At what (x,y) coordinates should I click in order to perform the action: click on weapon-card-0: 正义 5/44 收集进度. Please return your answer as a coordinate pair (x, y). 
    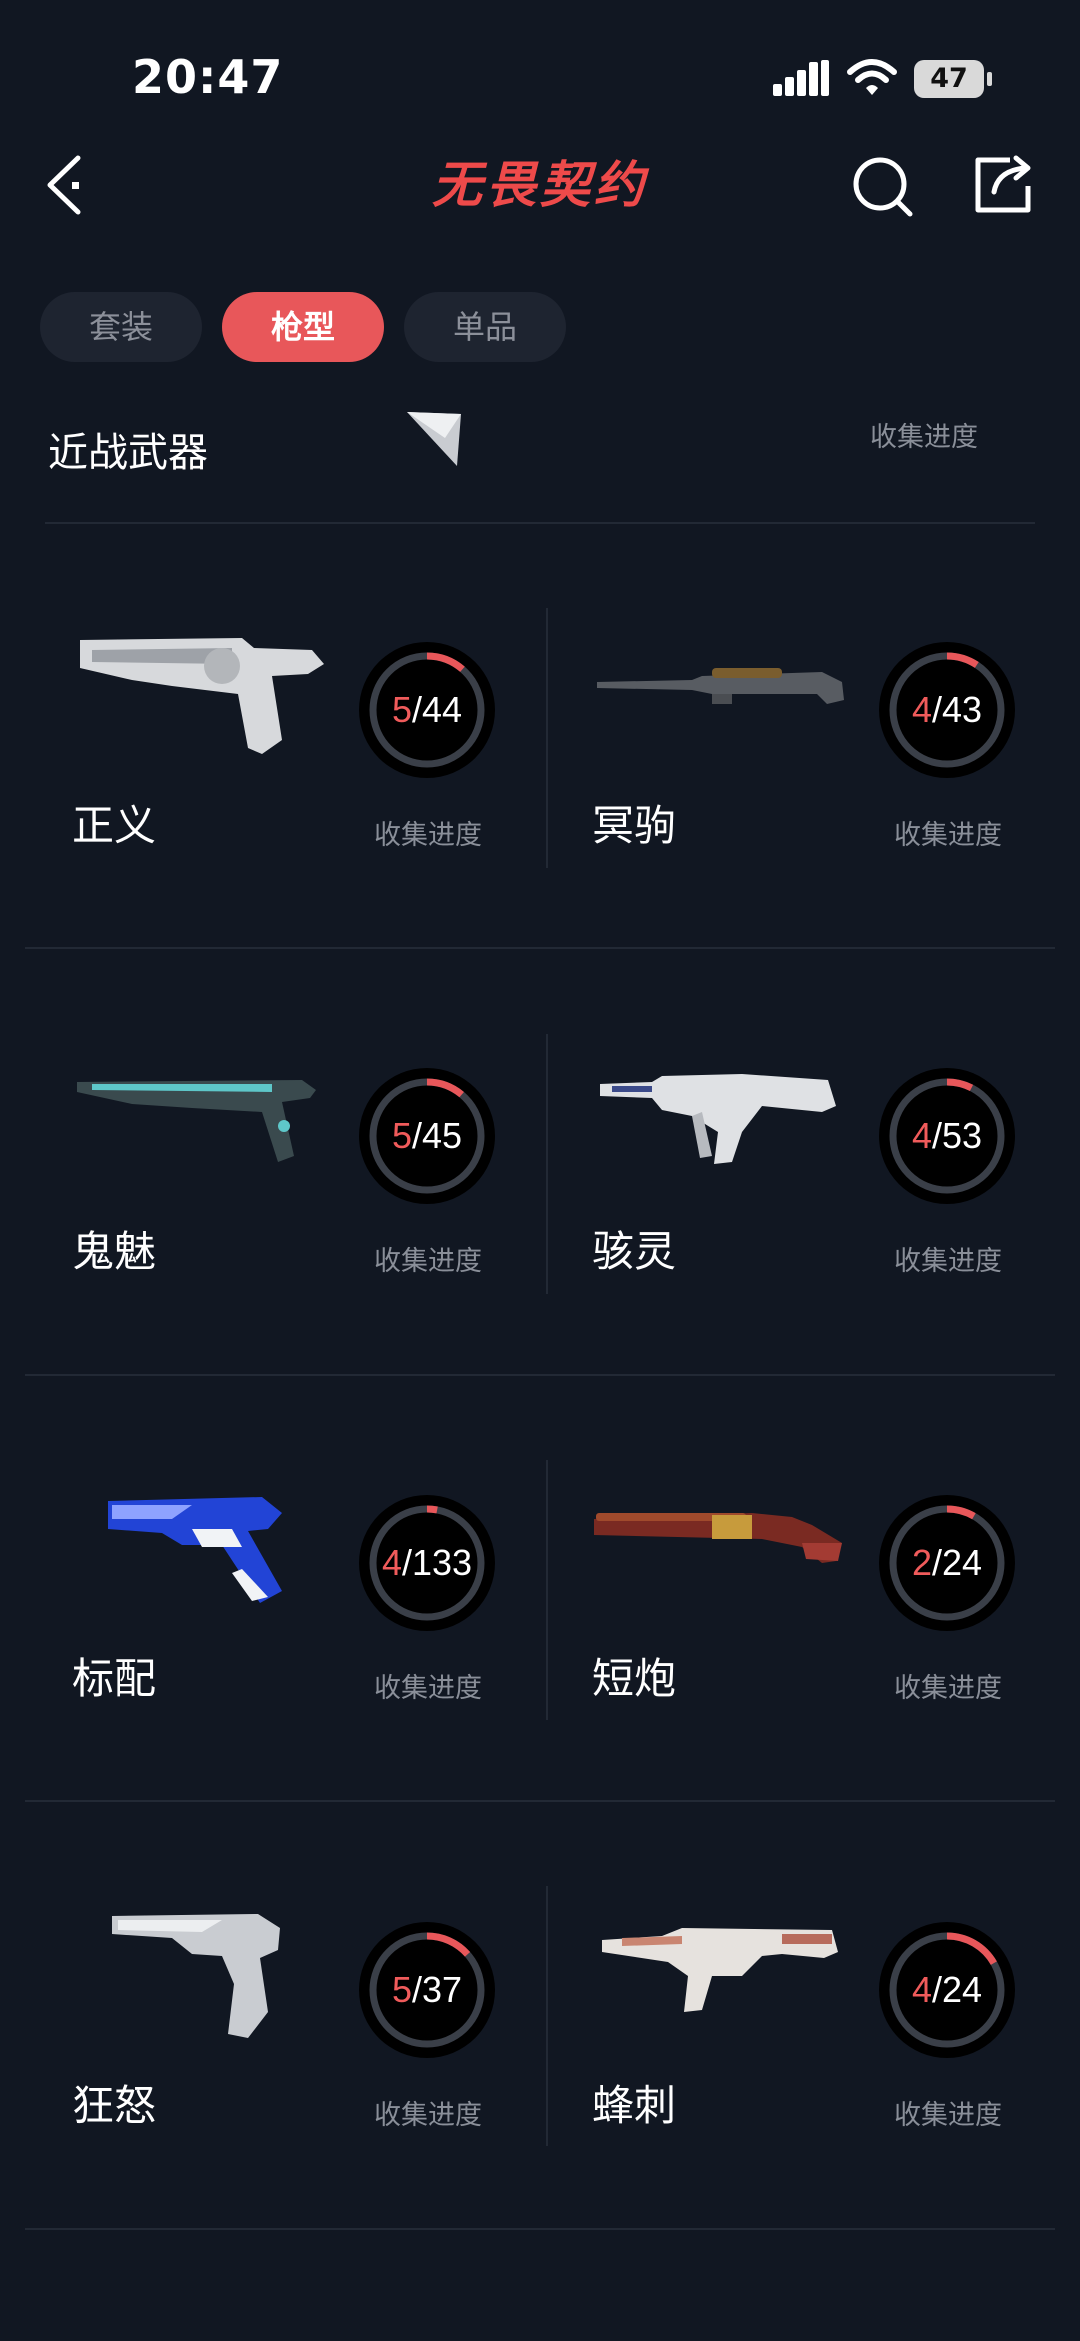
    Looking at the image, I should click on (322, 770).